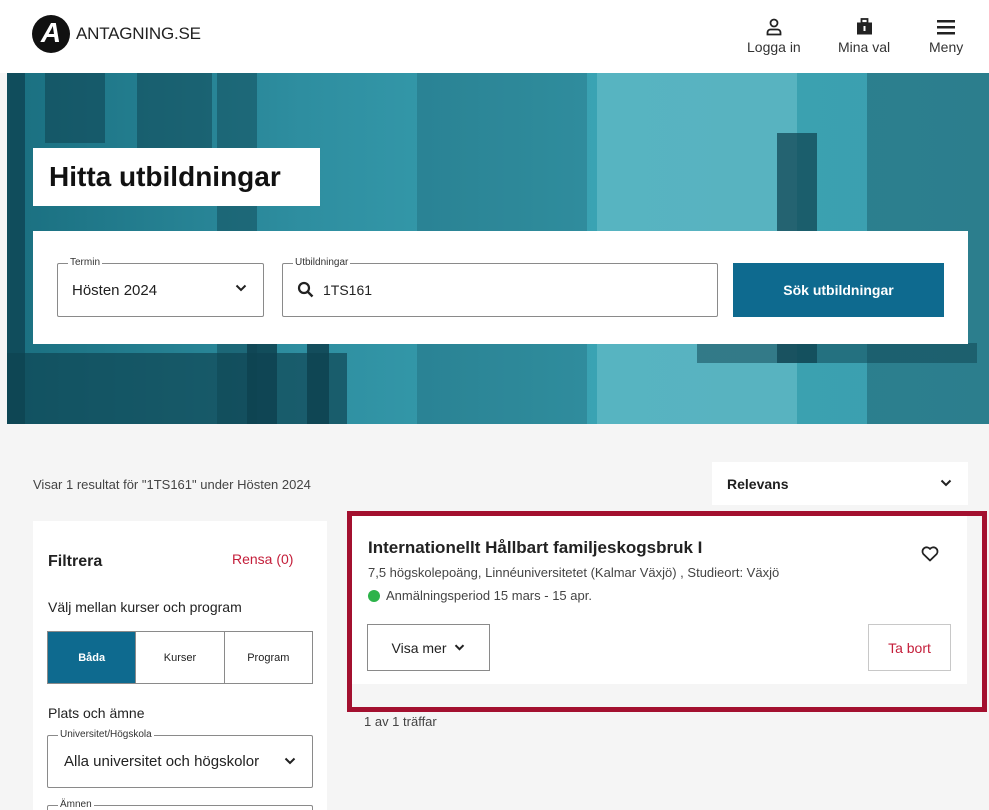 This screenshot has width=989, height=810. What do you see at coordinates (774, 47) in the screenshot?
I see `login-label: Logga in` at bounding box center [774, 47].